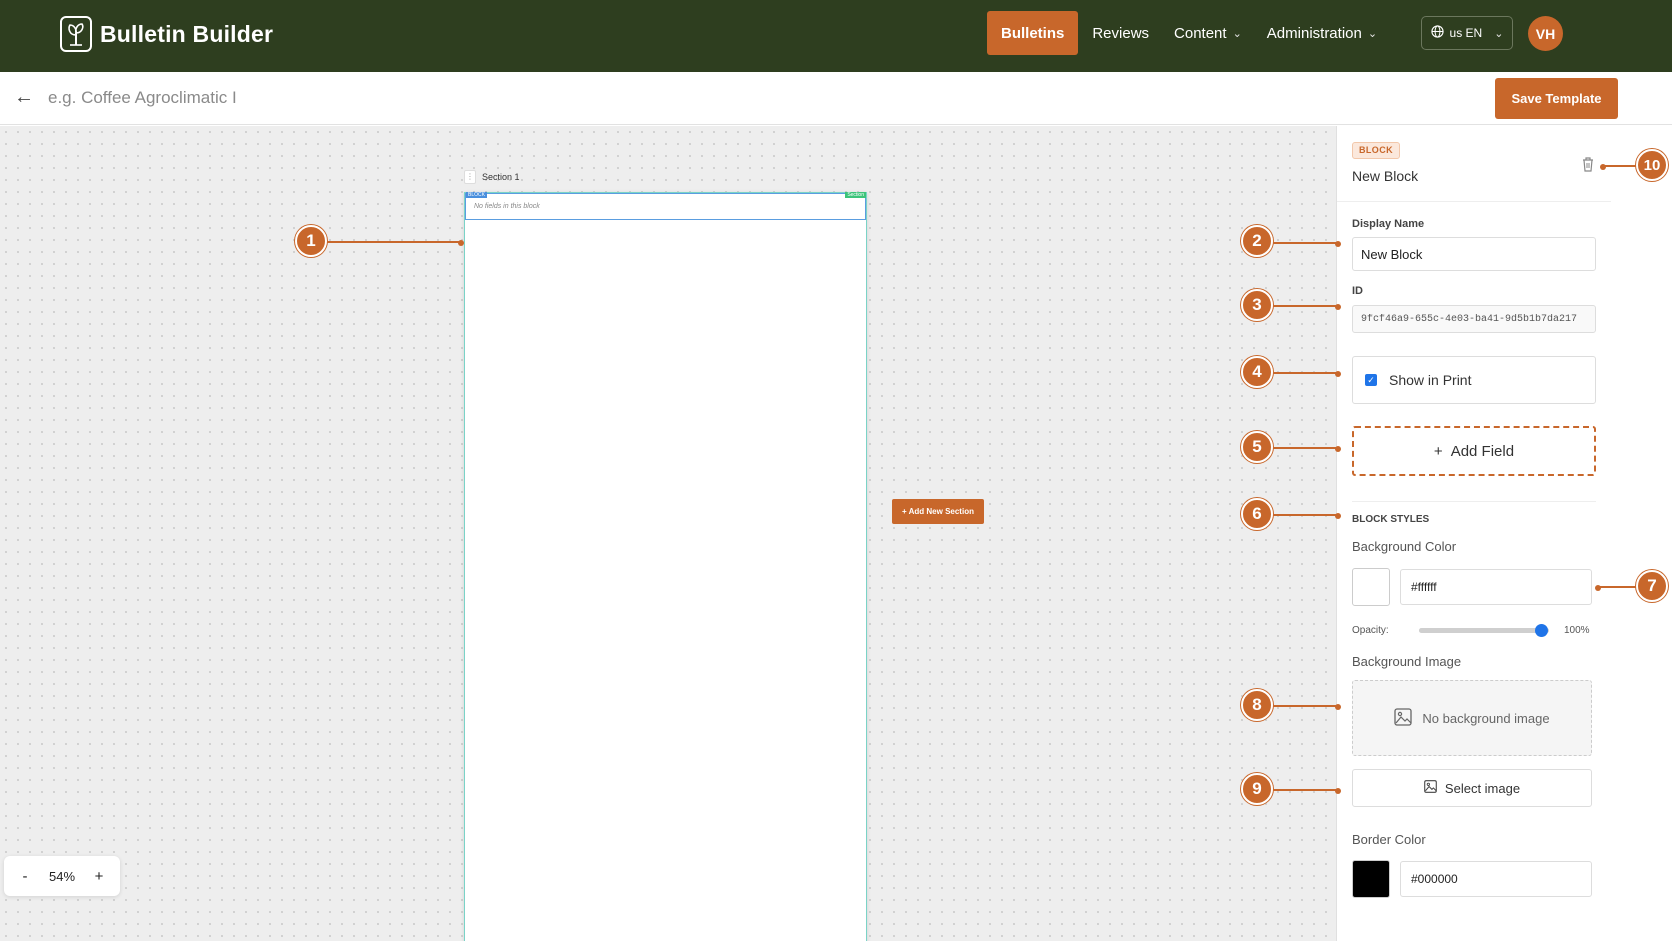 Image resolution: width=1672 pixels, height=941 pixels. Describe the element at coordinates (1376, 150) in the screenshot. I see `block-type-badge: BLOCK` at that location.